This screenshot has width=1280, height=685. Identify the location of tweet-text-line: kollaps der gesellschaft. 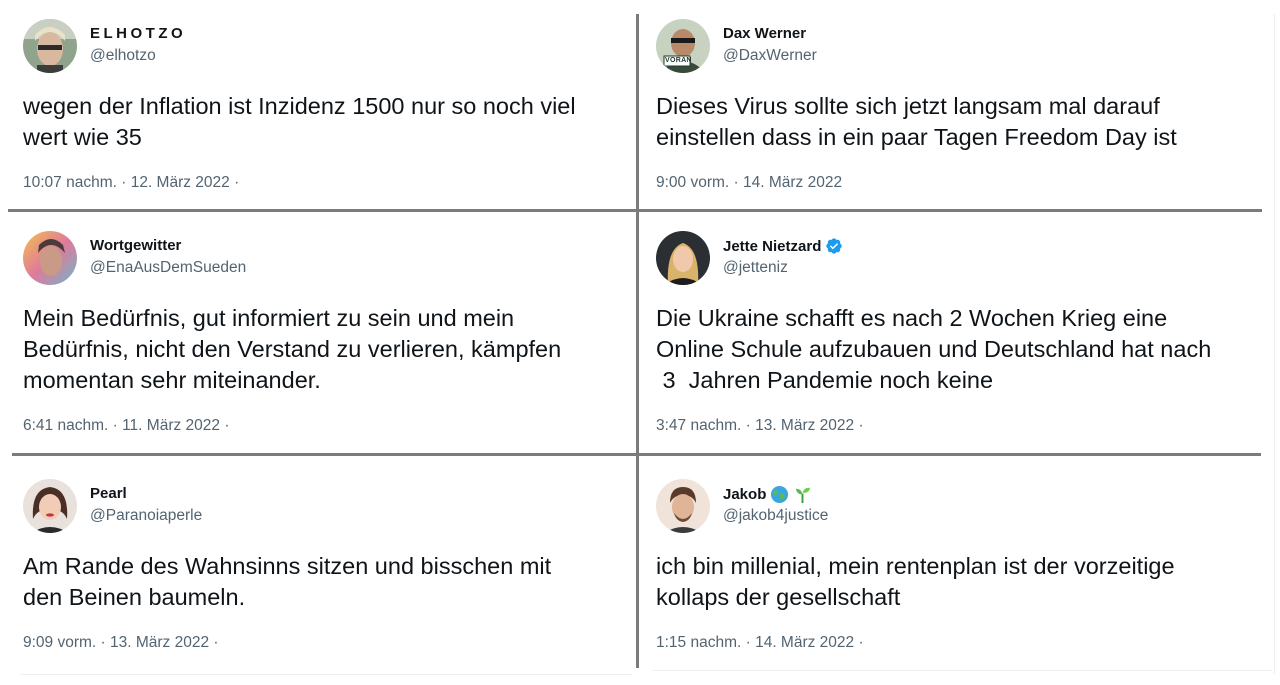
(778, 597).